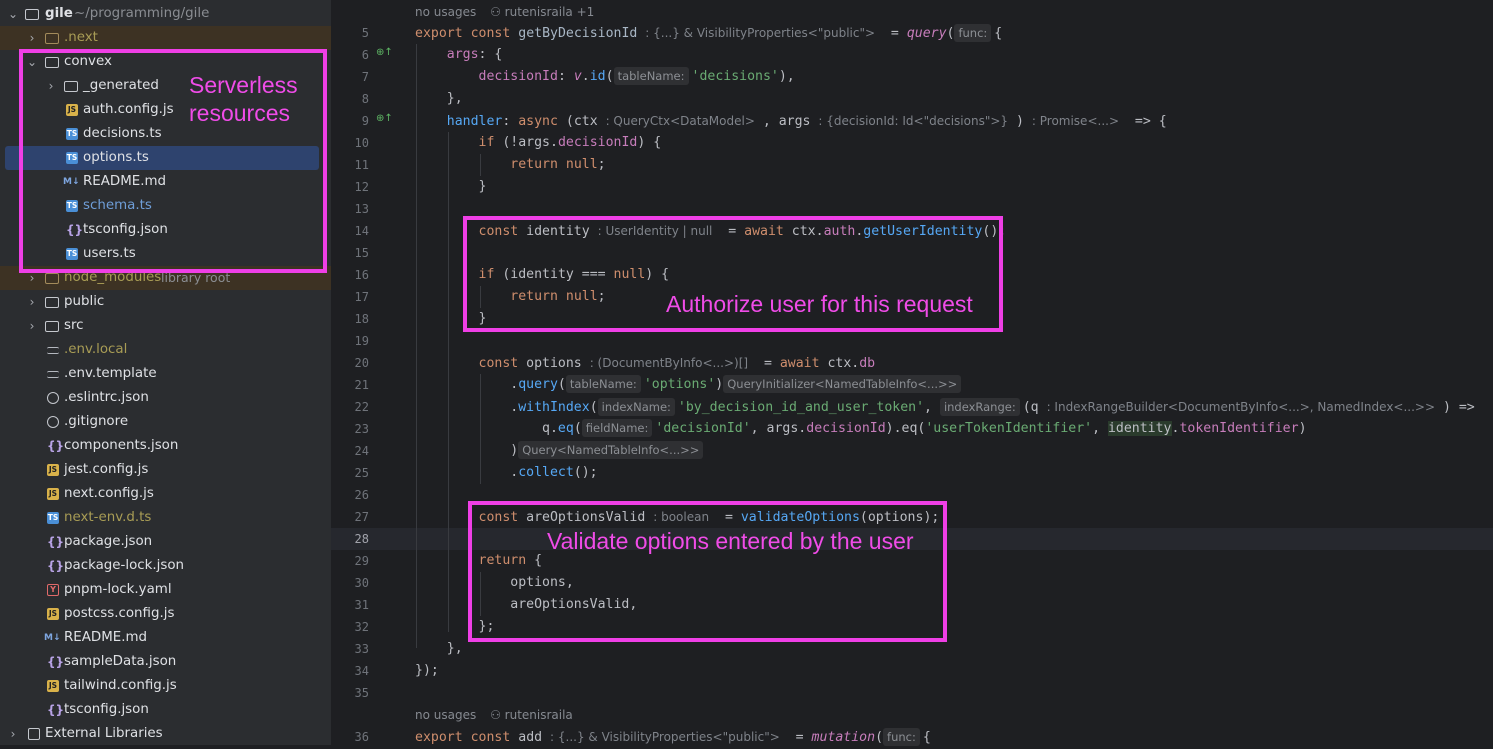  I want to click on code-token: 'options', so click(679, 384).